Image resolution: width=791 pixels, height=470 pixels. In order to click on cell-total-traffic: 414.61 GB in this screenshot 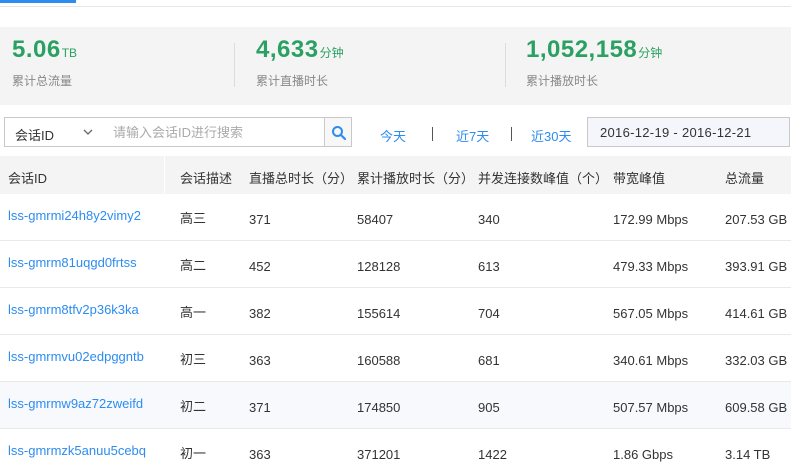, I will do `click(756, 313)`.